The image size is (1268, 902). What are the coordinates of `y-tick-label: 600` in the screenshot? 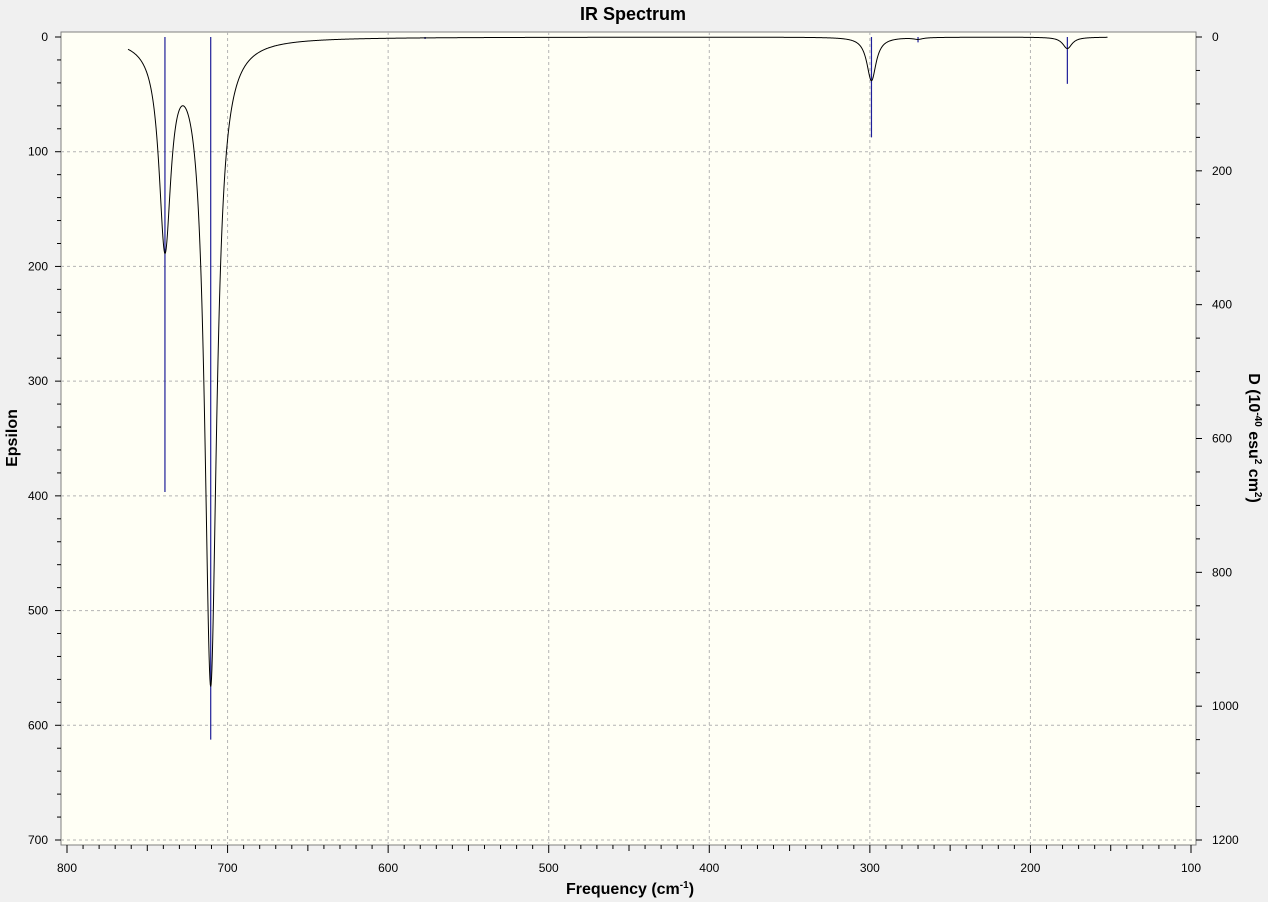 It's located at (38, 725).